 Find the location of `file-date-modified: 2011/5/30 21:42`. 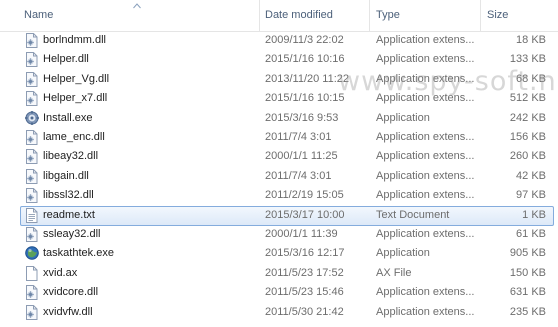

file-date-modified: 2011/5/30 21:42 is located at coordinates (304, 311).